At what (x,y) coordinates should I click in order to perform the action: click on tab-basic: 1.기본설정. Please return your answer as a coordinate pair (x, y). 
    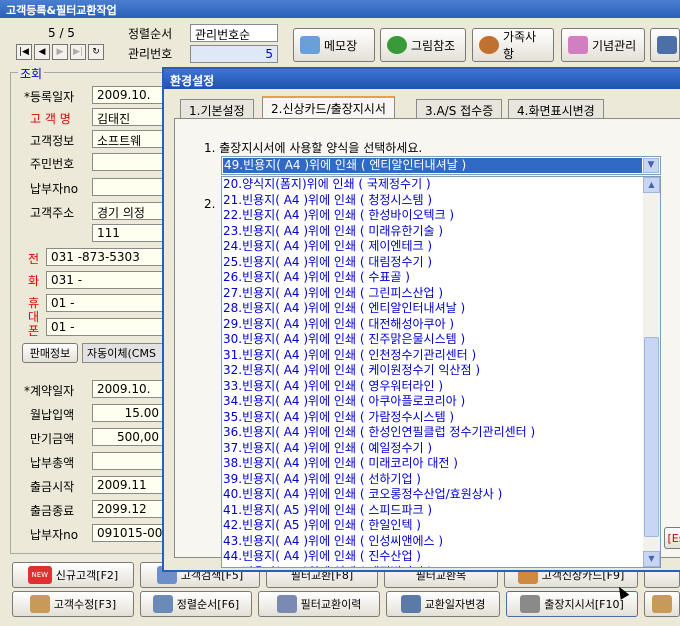
    Looking at the image, I should click on (217, 109).